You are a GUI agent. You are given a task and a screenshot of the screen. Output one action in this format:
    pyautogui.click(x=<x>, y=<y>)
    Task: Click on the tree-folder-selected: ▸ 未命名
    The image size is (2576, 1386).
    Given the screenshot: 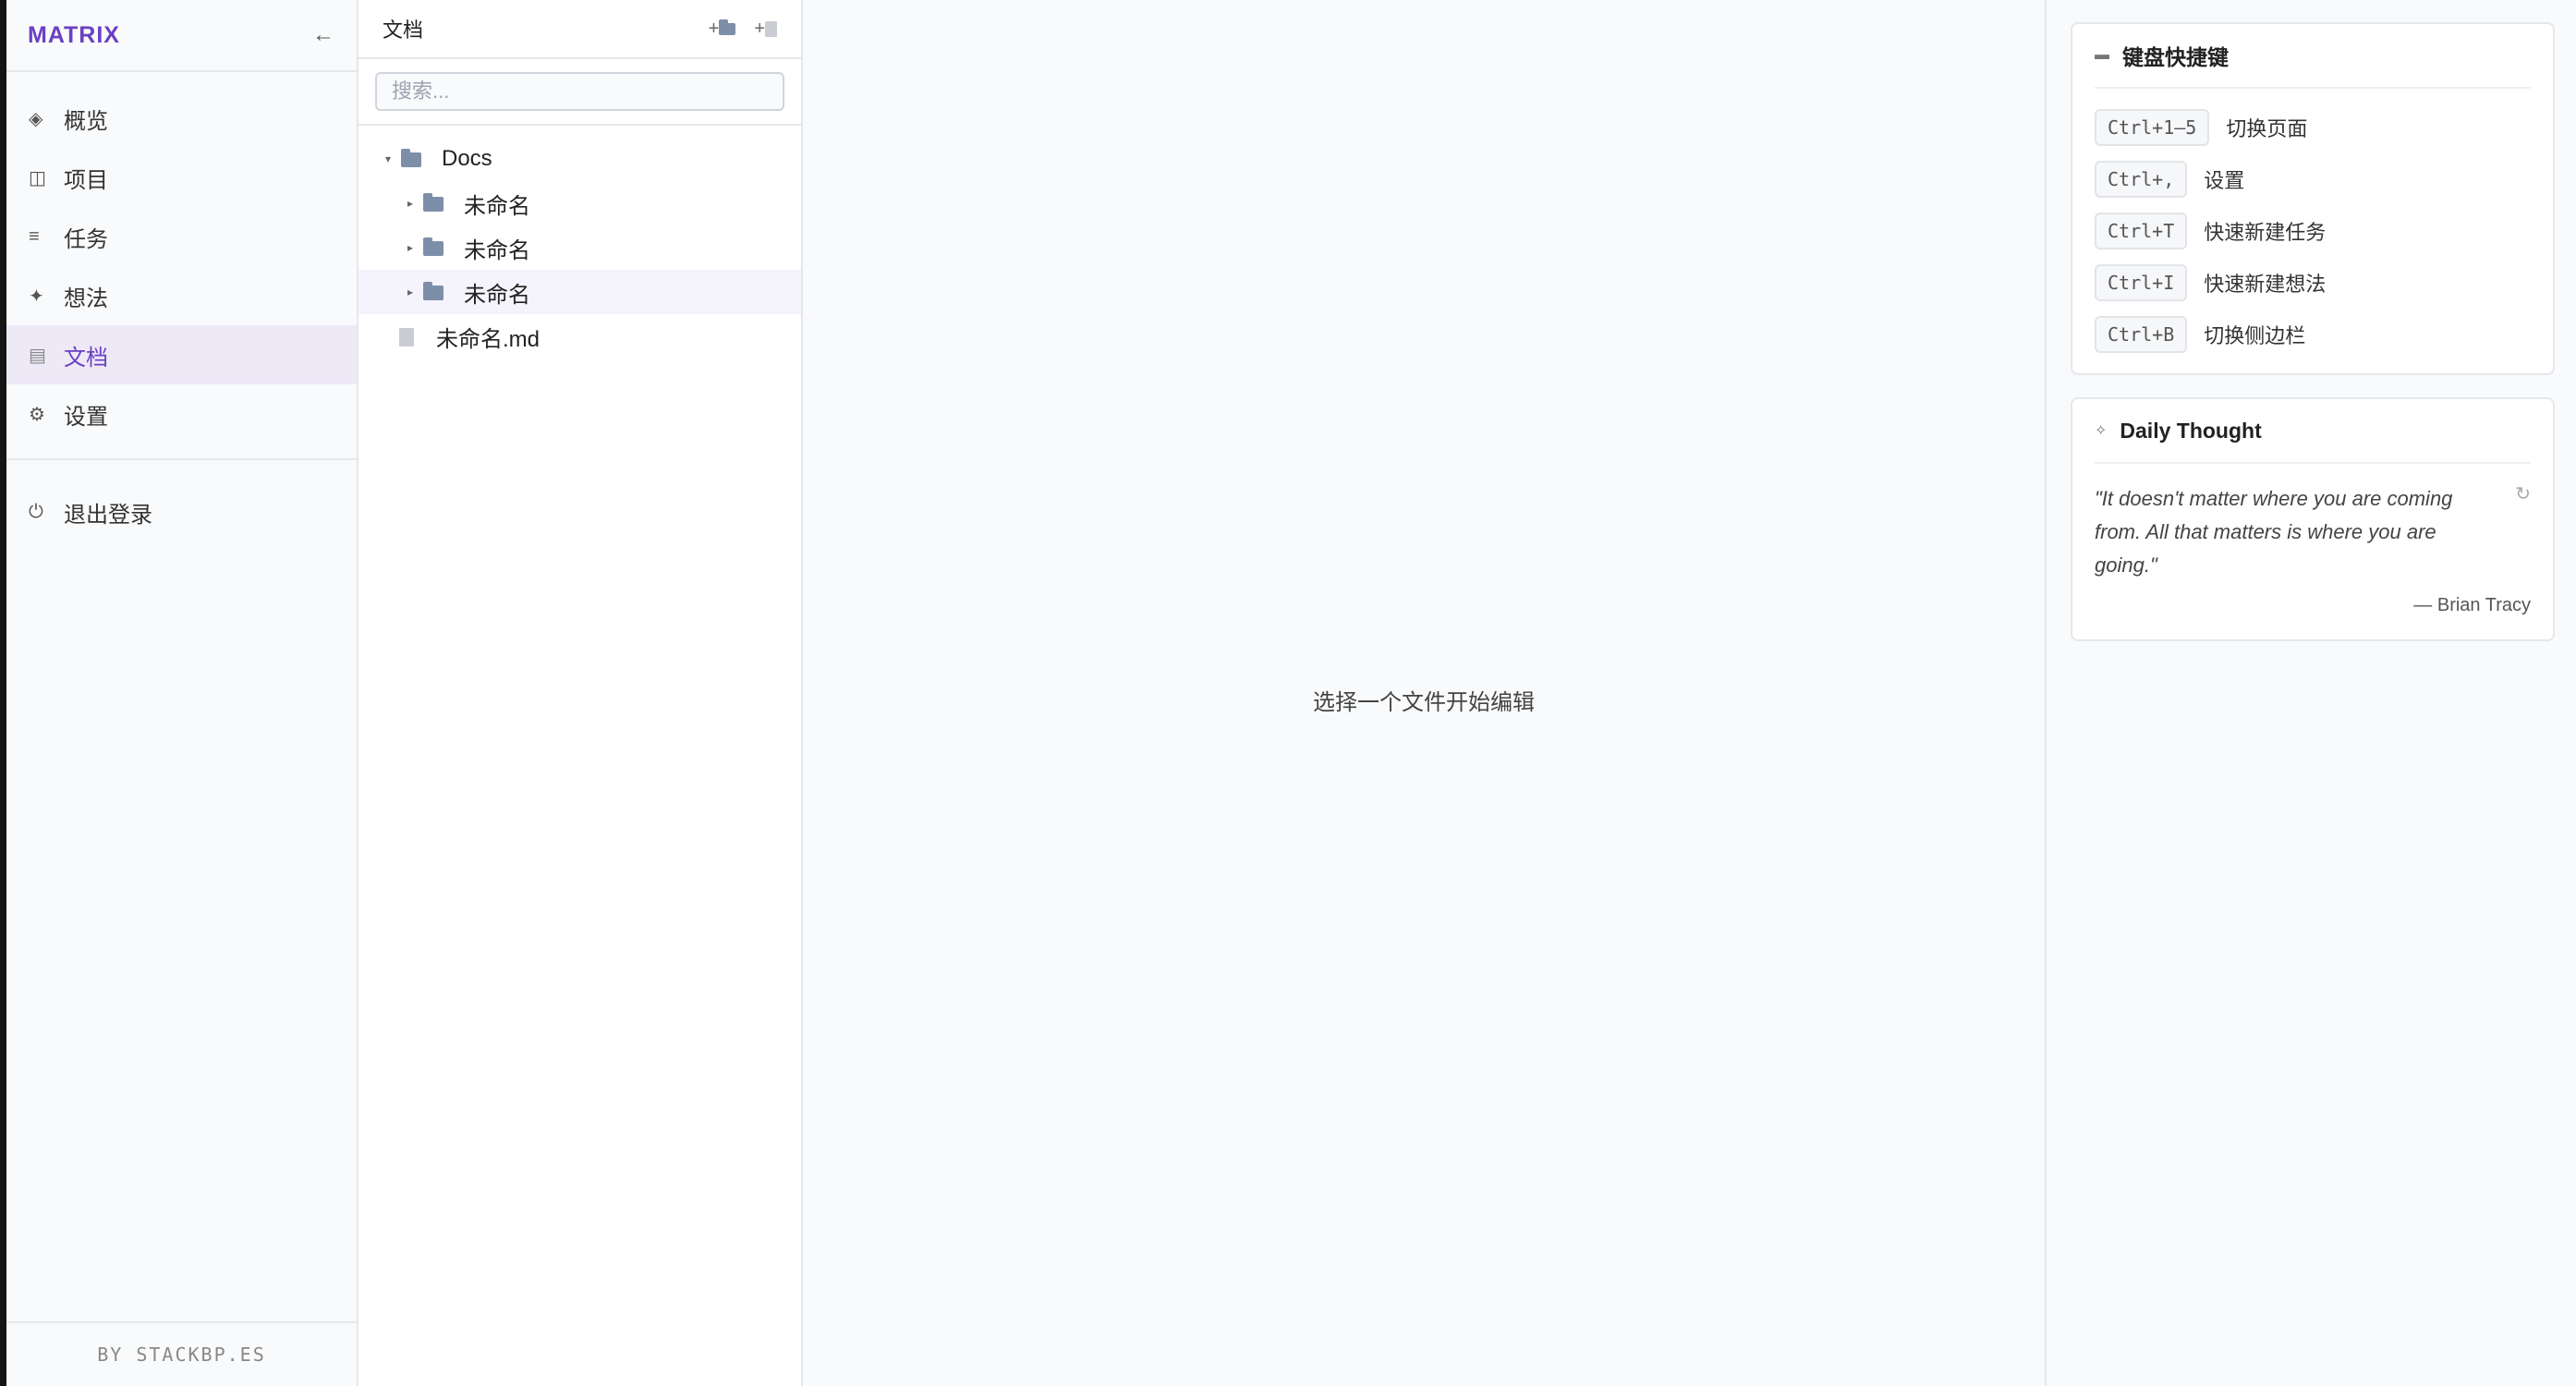 What is the action you would take?
    pyautogui.click(x=579, y=292)
    